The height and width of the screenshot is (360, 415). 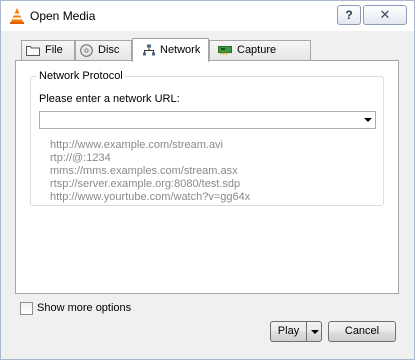 What do you see at coordinates (288, 331) in the screenshot?
I see `play-button: Play` at bounding box center [288, 331].